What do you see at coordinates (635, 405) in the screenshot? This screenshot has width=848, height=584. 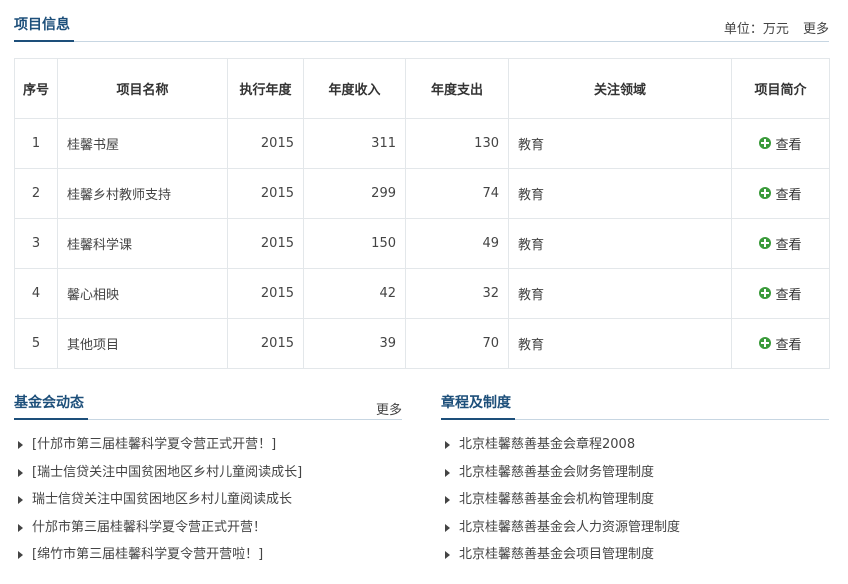 I see `rules-header: 章程及制度` at bounding box center [635, 405].